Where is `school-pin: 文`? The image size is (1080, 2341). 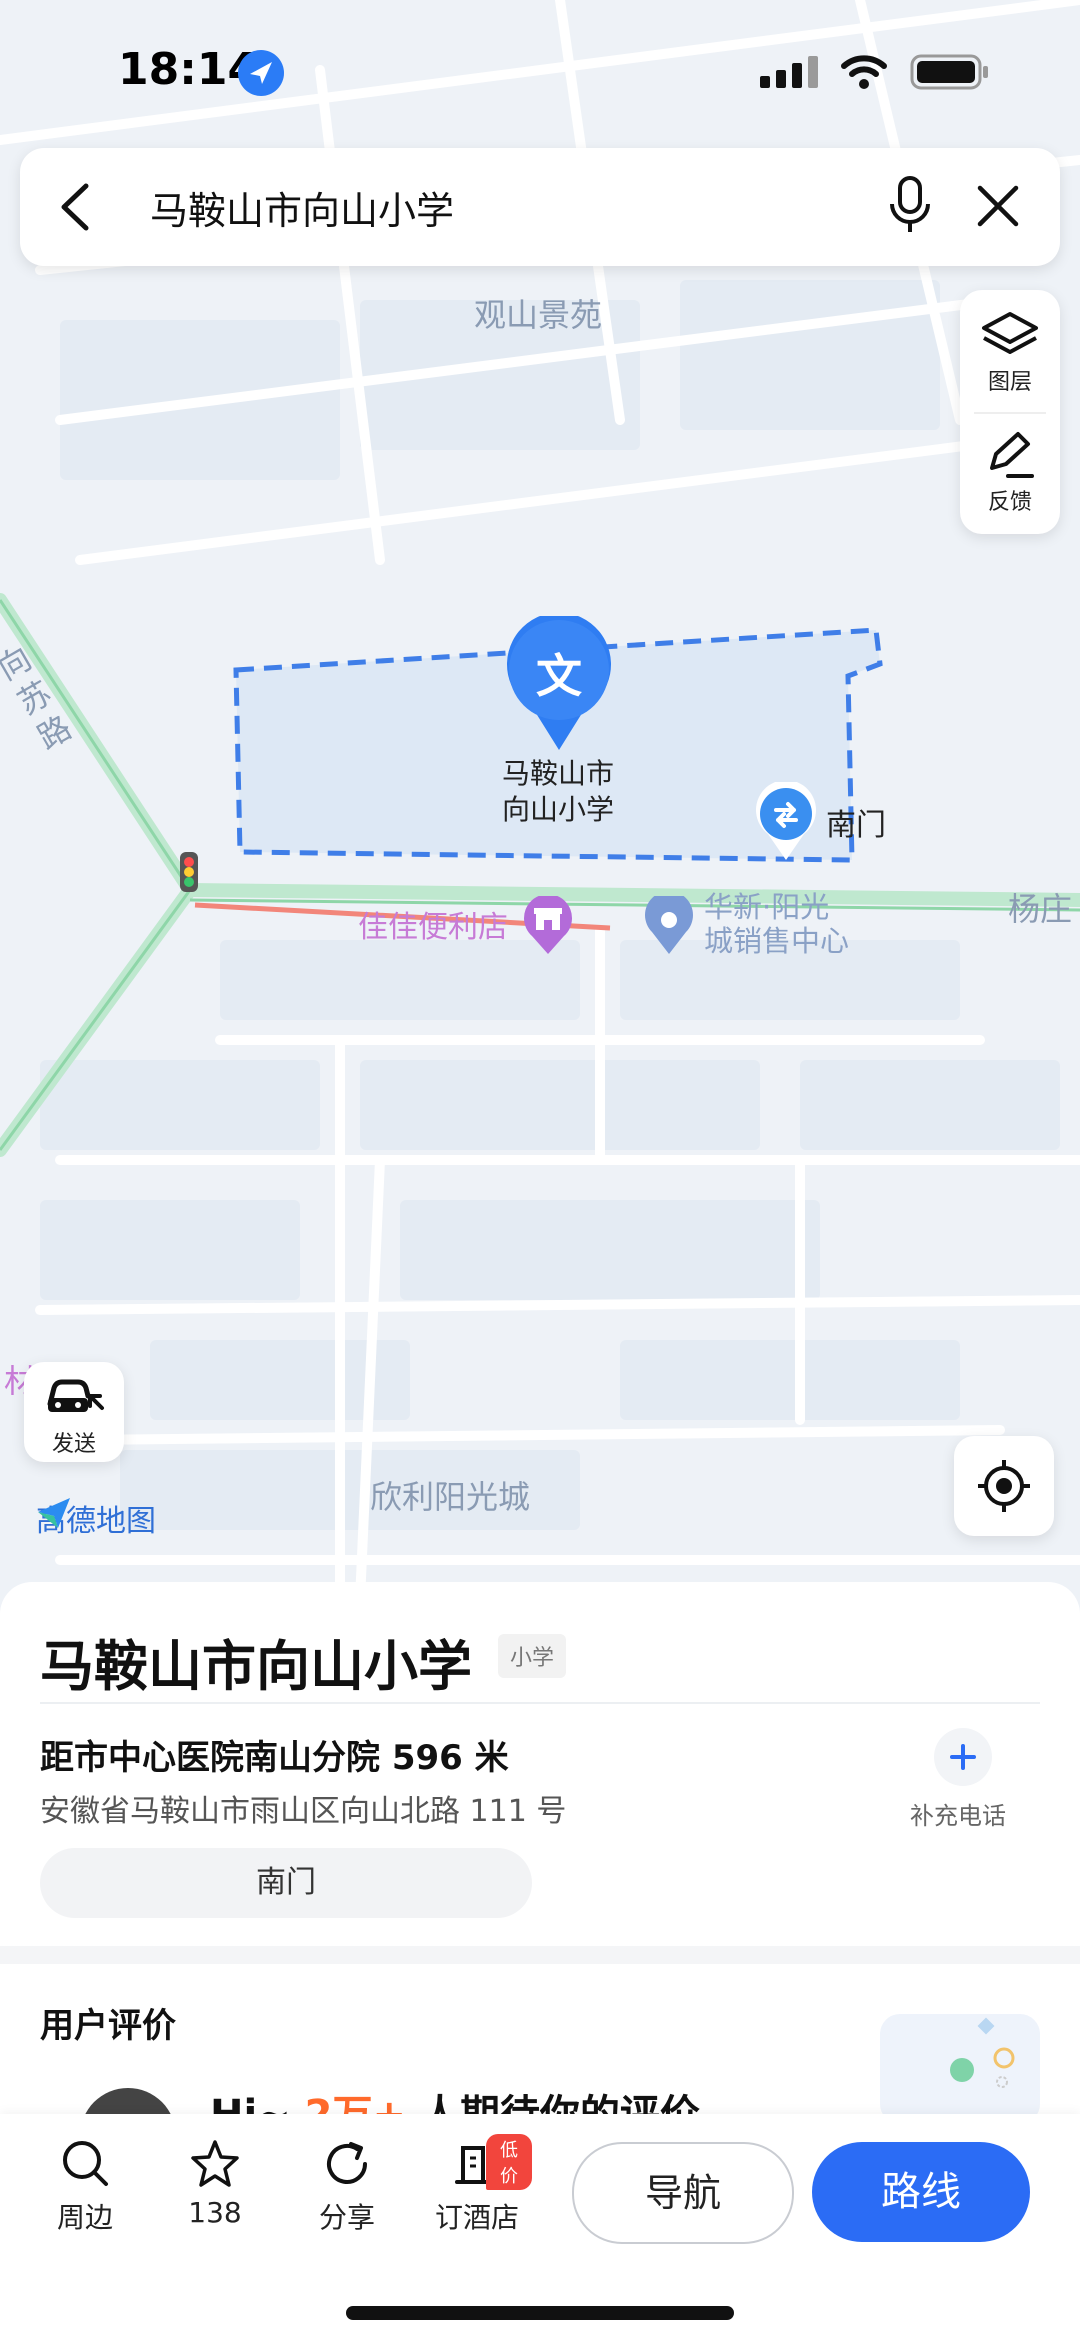
school-pin: 文 is located at coordinates (559, 683).